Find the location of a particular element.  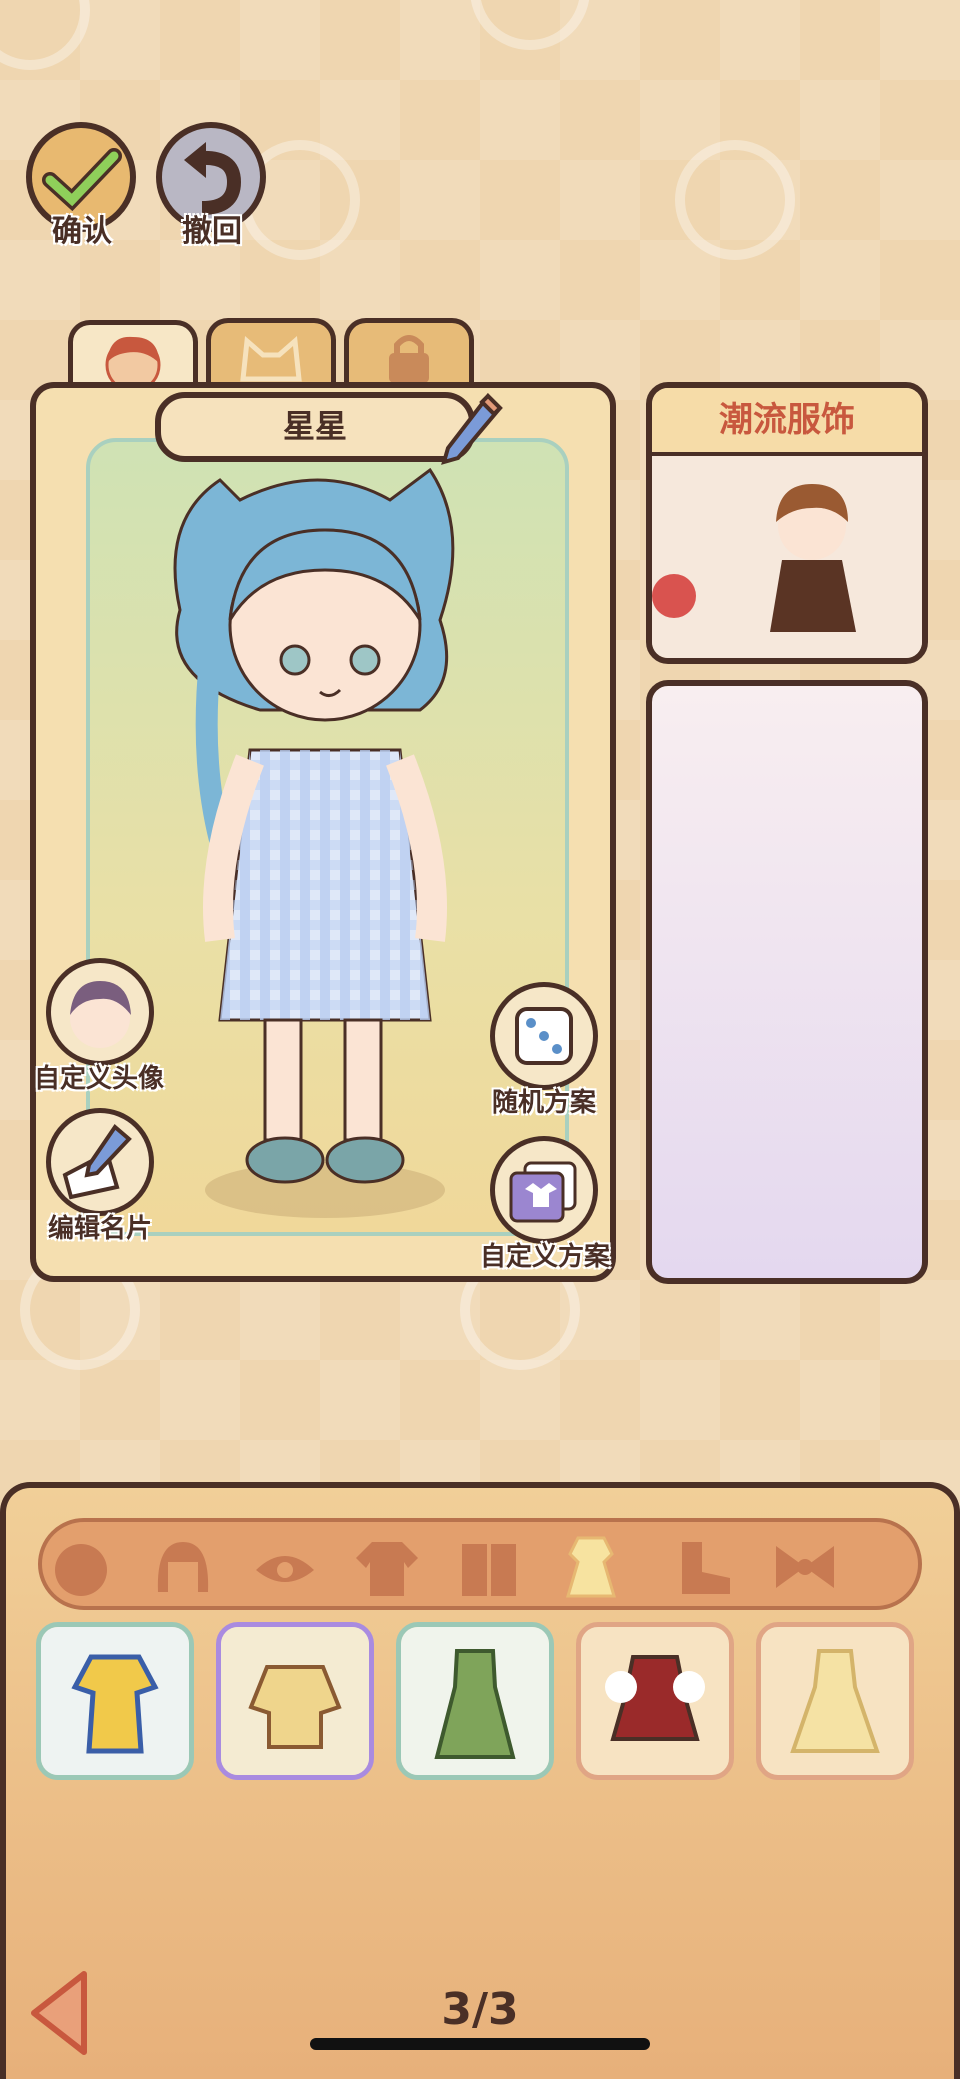

outfit-green-dress is located at coordinates (475, 1701).